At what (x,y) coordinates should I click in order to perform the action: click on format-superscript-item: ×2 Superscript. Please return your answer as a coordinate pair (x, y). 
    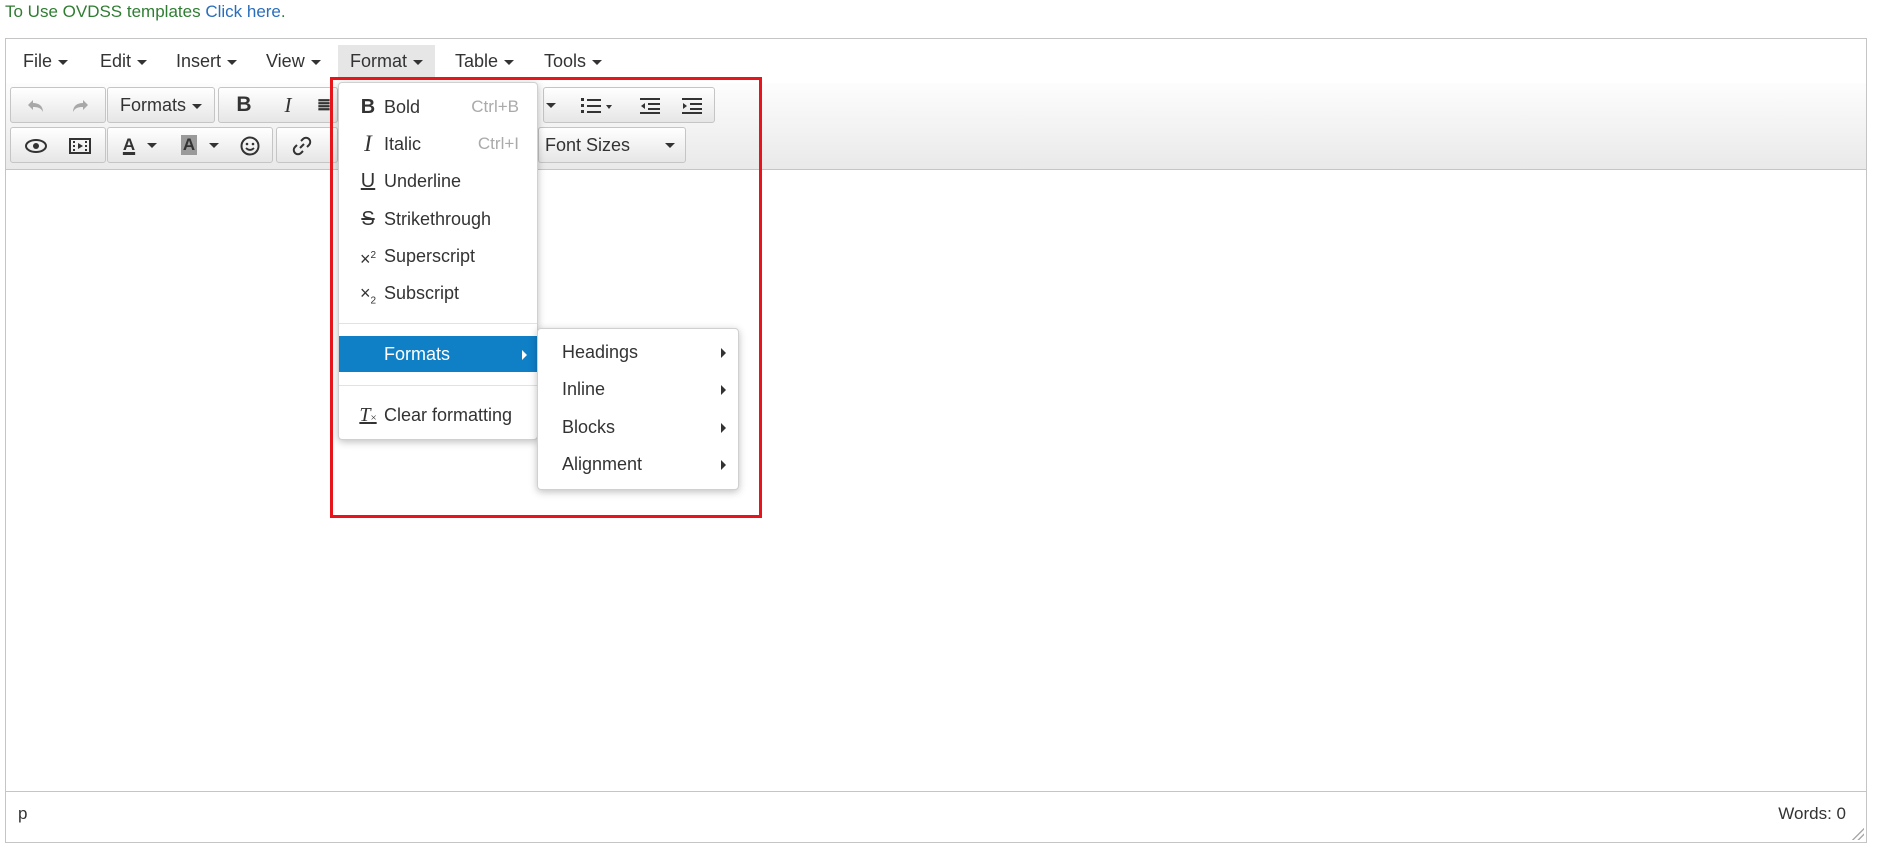
    Looking at the image, I should click on (438, 256).